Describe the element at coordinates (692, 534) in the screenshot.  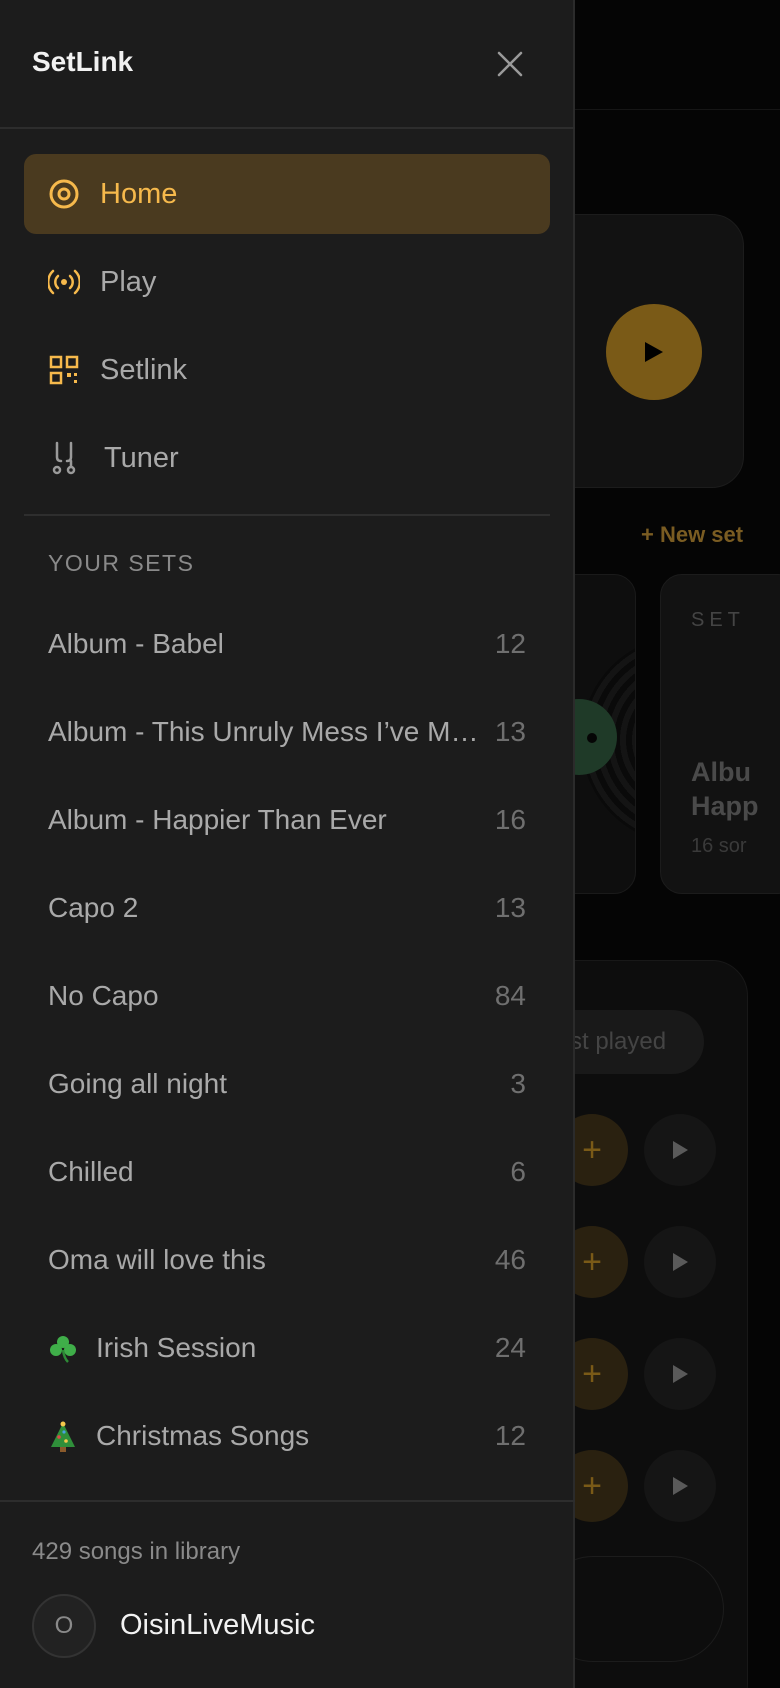
I see `bg-new-set-link: + New set` at that location.